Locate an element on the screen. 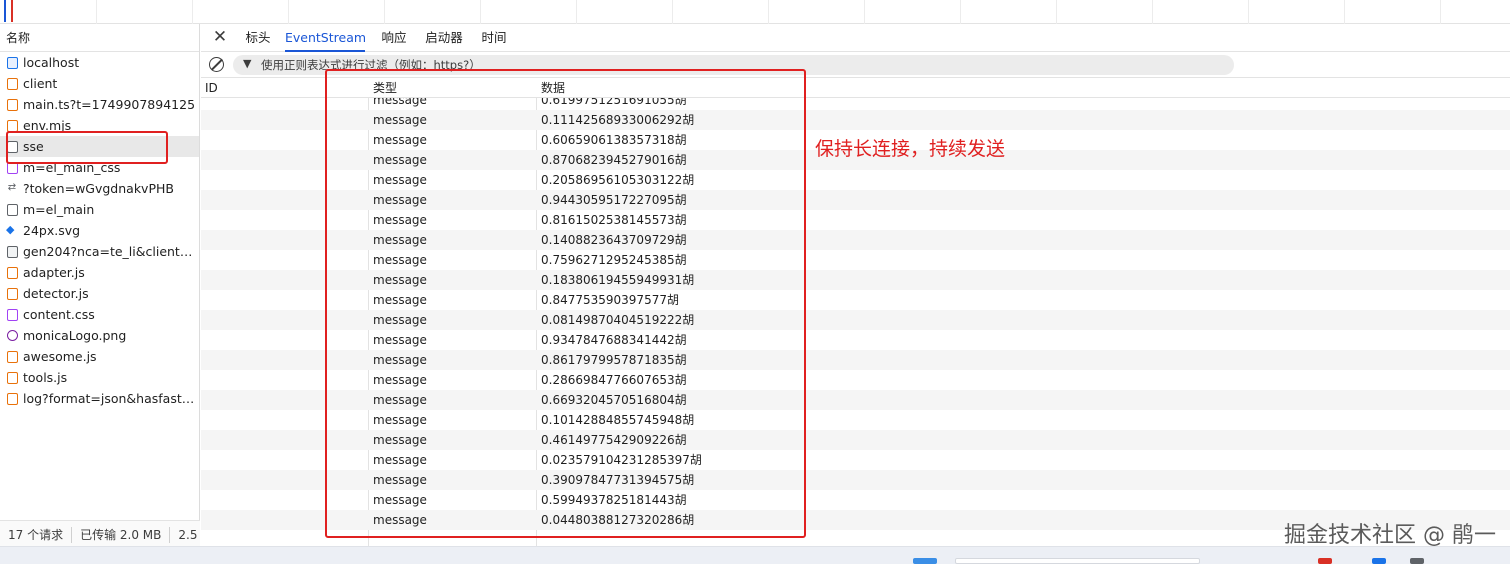 Image resolution: width=1510 pixels, height=564 pixels. event-row: message 0.9443059517227095胡 is located at coordinates (855, 200).